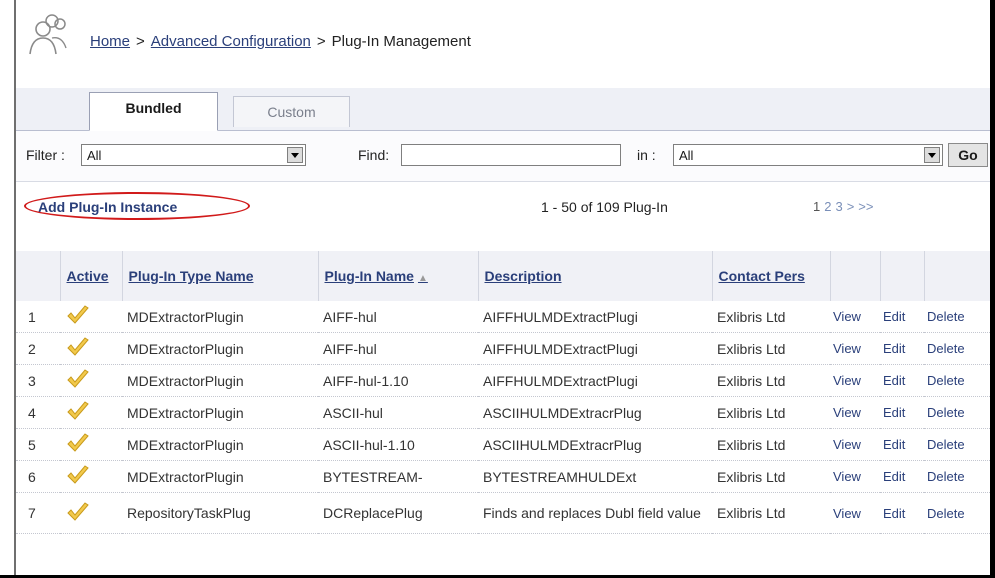 Image resolution: width=995 pixels, height=578 pixels. Describe the element at coordinates (291, 111) in the screenshot. I see `tab-custom: Custom` at that location.